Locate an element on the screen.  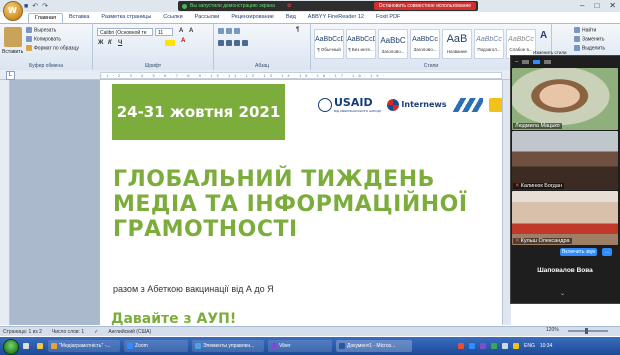
replace-button: Заменить is located at coordinates (589, 39).